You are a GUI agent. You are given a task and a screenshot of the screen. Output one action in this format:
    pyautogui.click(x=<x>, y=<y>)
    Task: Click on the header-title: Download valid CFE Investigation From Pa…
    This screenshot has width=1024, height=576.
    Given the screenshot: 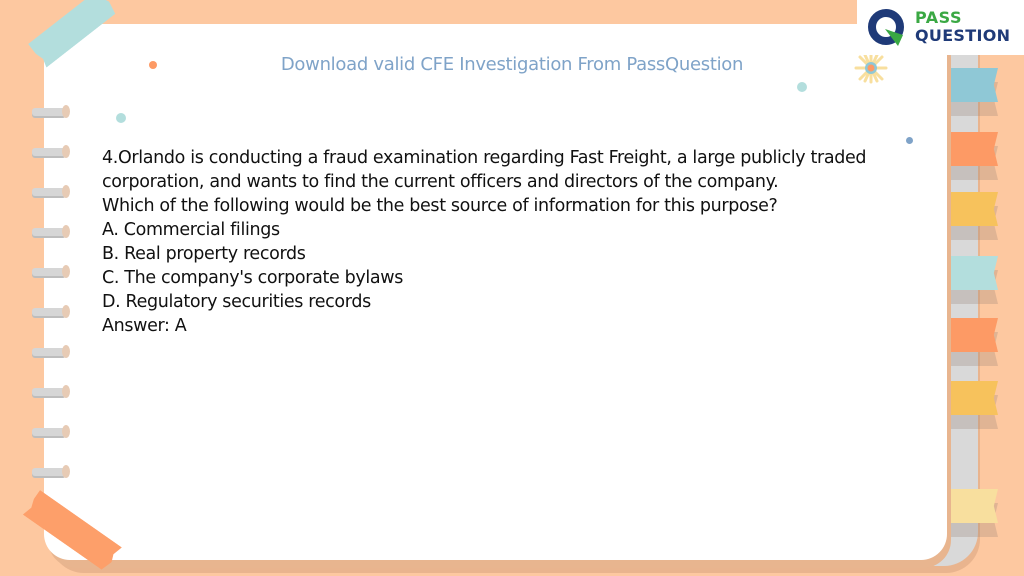 What is the action you would take?
    pyautogui.click(x=512, y=64)
    